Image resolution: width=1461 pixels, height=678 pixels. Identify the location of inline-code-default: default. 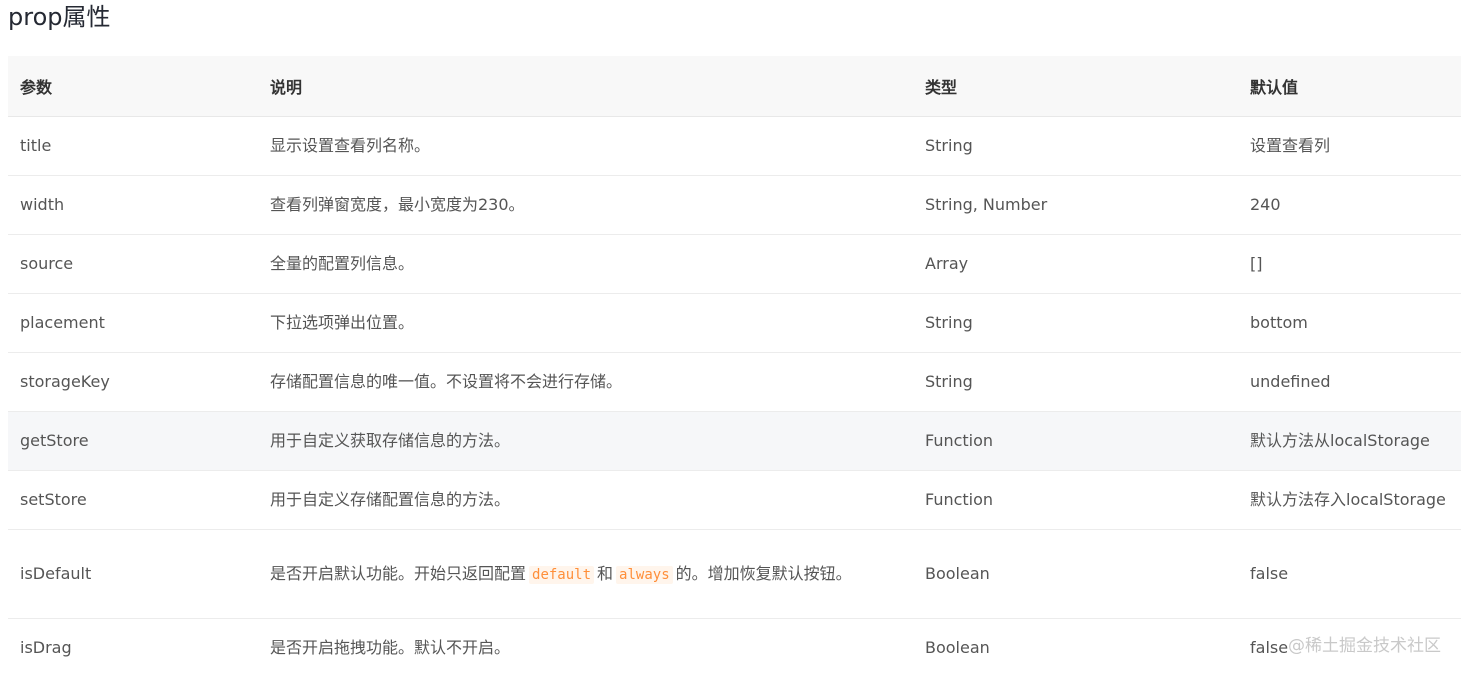
(562, 574).